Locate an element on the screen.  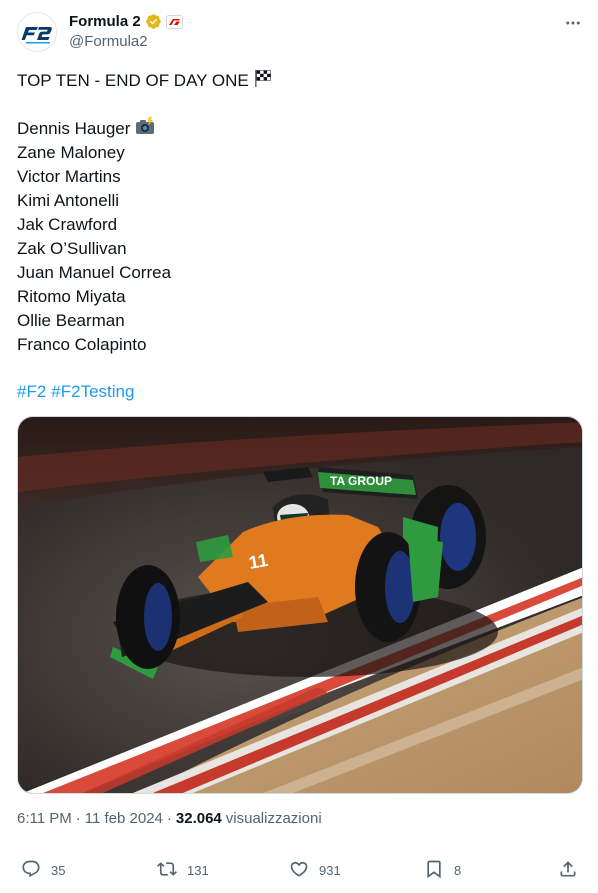
verified-badge-icon is located at coordinates (153, 21).